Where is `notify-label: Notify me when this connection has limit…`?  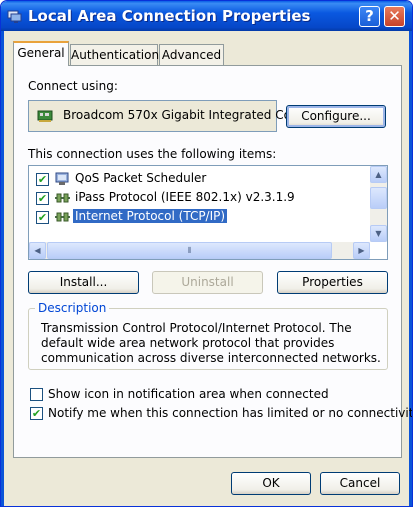
notify-label: Notify me when this connection has limit… is located at coordinates (230, 413).